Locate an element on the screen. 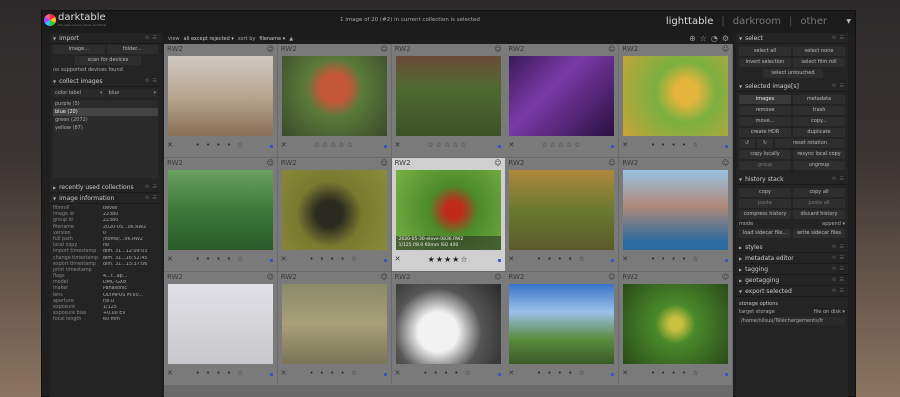 This screenshot has height=397, width=900. list-item: blue (20) is located at coordinates (105, 112).